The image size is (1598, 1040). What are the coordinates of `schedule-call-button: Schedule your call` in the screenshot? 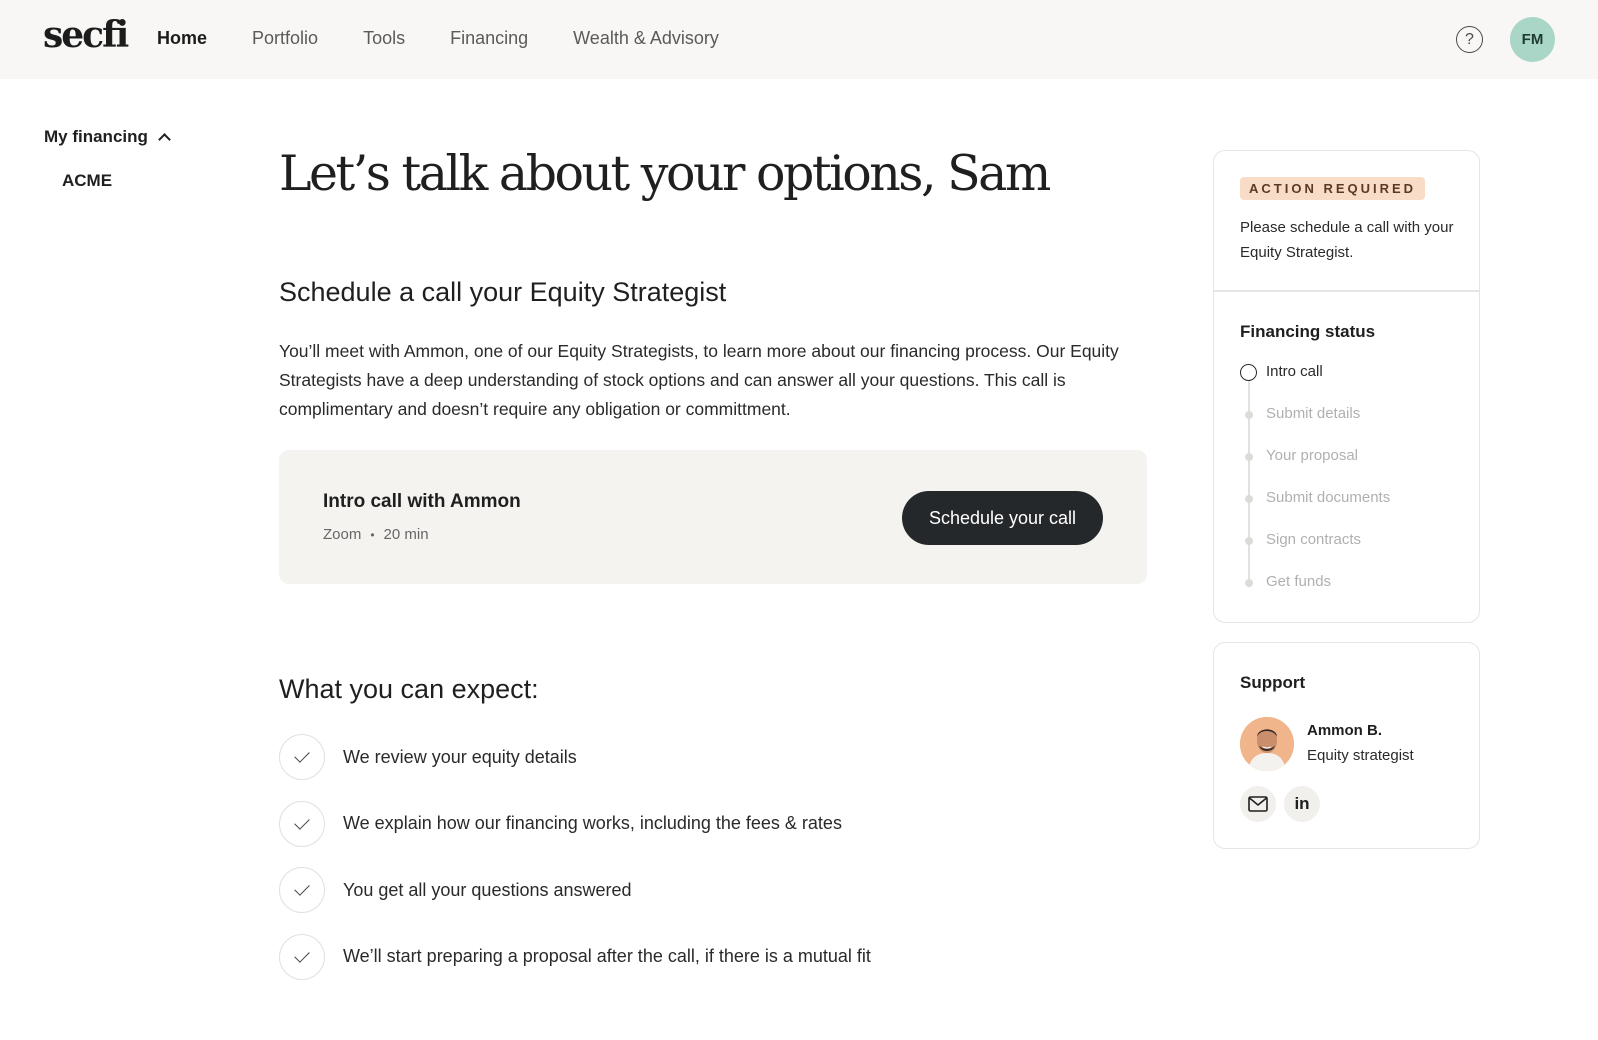 It's located at (1002, 518).